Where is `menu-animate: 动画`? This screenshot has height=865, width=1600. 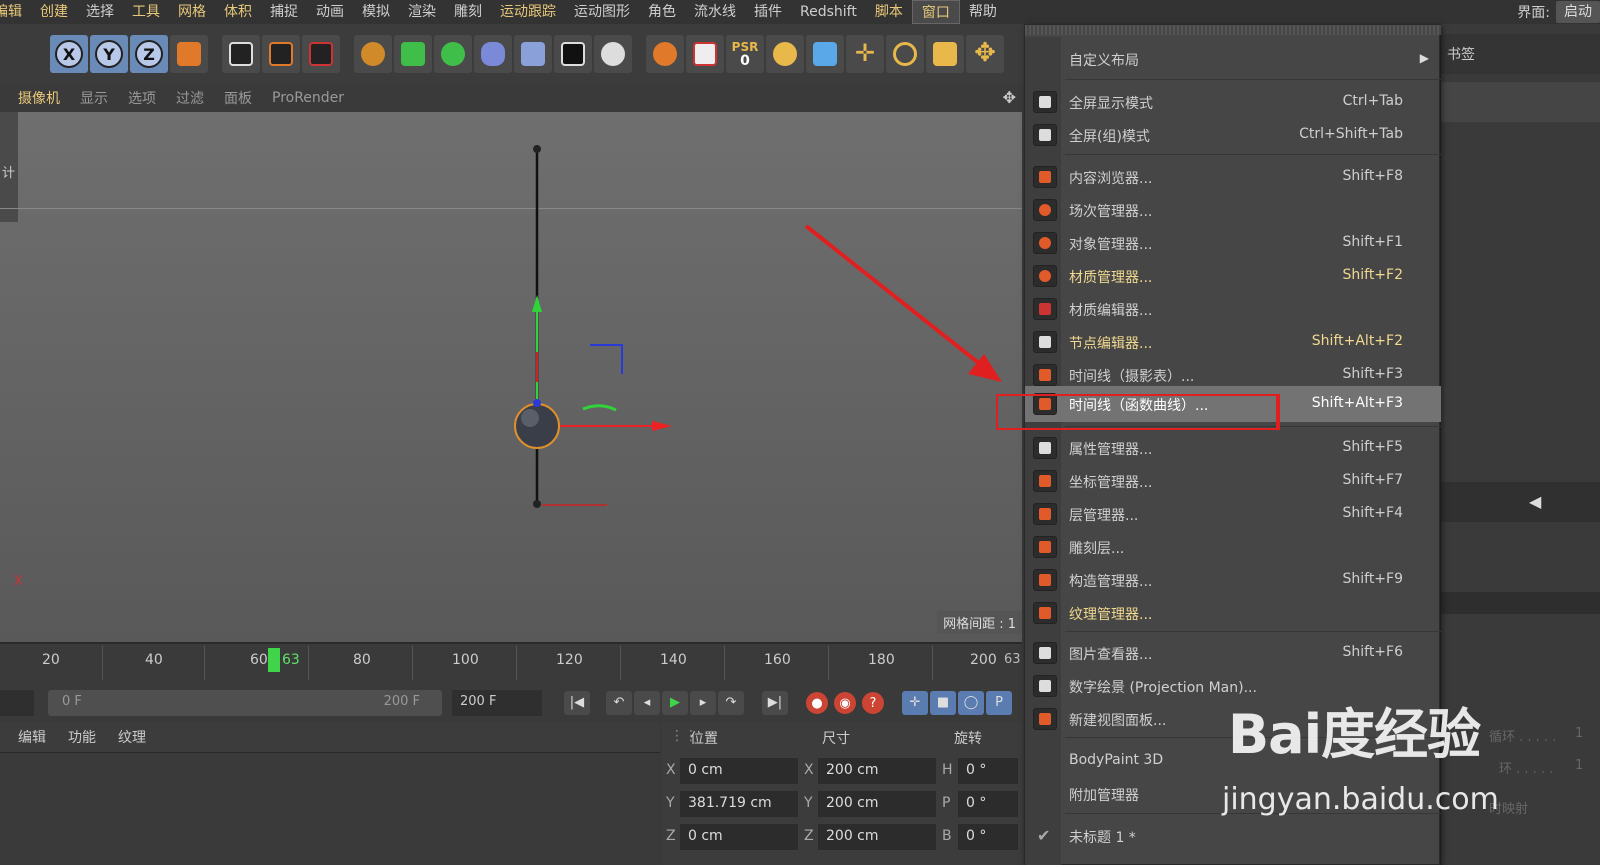 menu-animate: 动画 is located at coordinates (330, 12).